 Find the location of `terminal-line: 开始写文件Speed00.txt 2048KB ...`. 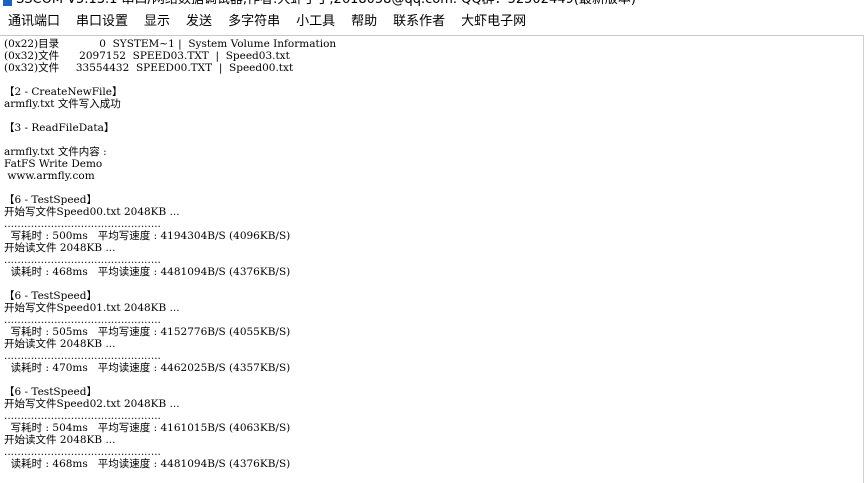

terminal-line: 开始写文件Speed00.txt 2048KB ... is located at coordinates (92, 212).